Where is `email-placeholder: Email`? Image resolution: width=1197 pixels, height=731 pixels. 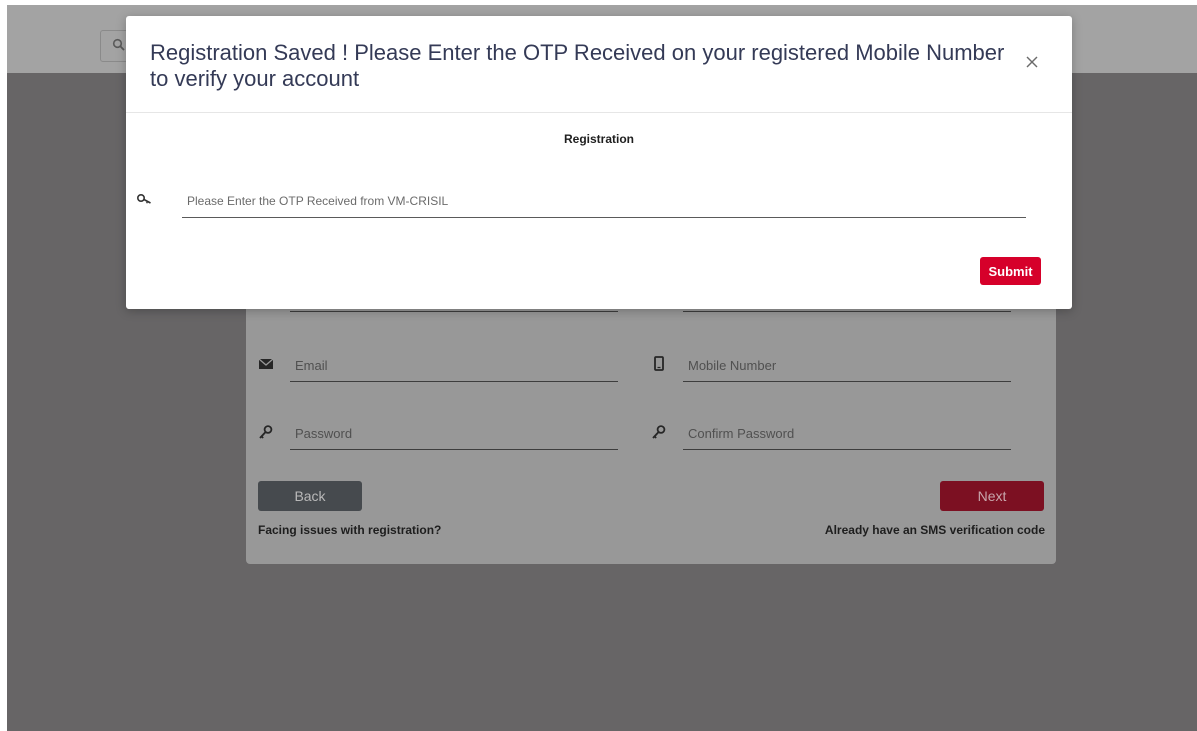
email-placeholder: Email is located at coordinates (311, 365).